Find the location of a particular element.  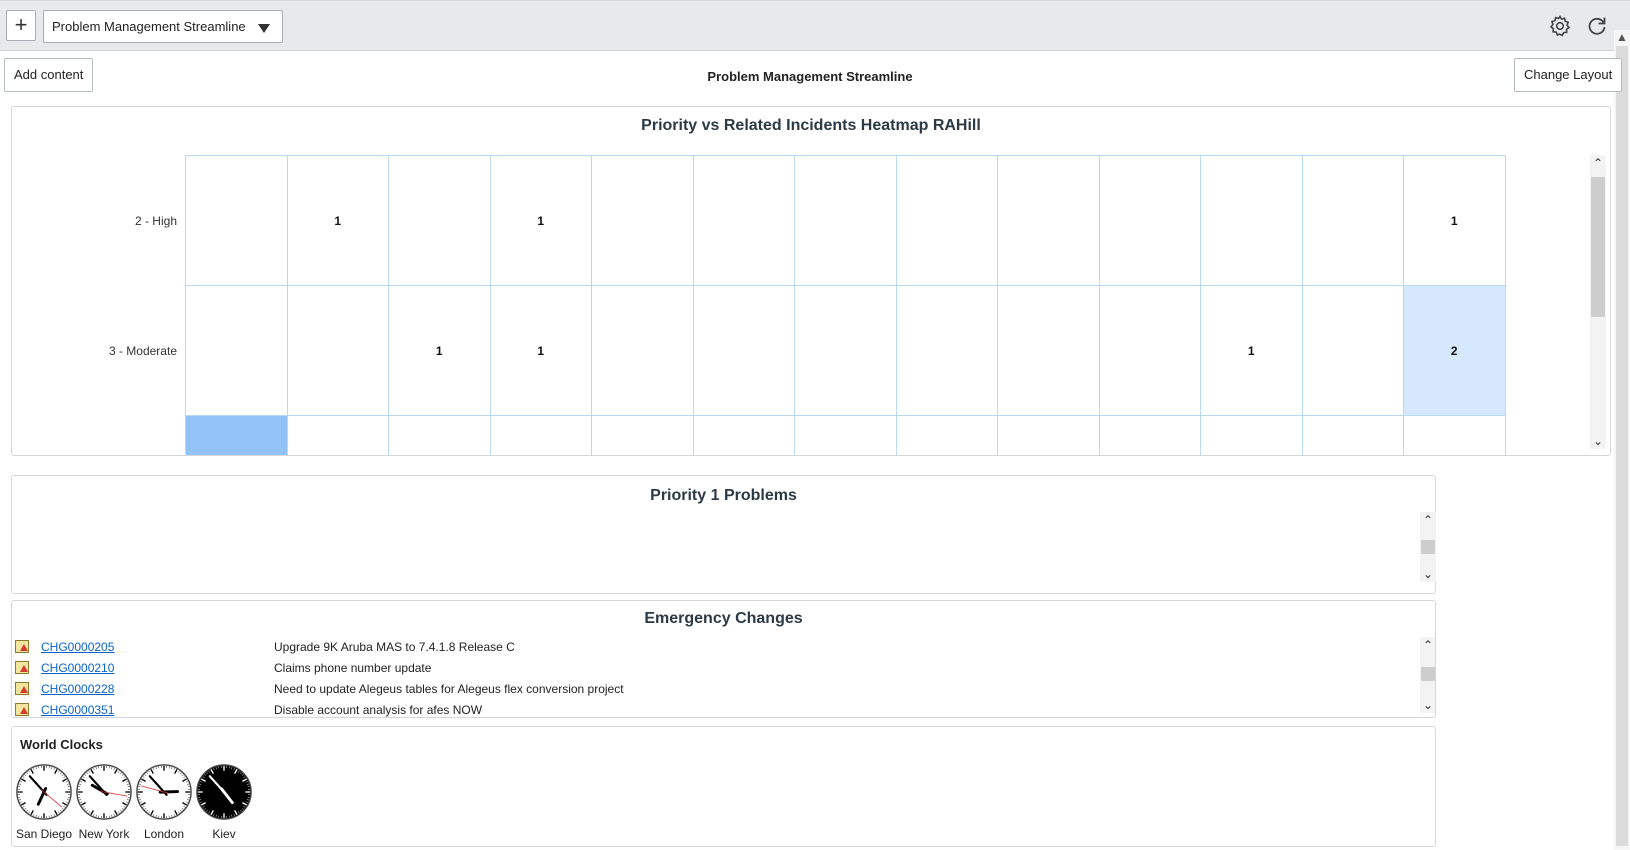

world-clock: Kiev is located at coordinates (224, 802).